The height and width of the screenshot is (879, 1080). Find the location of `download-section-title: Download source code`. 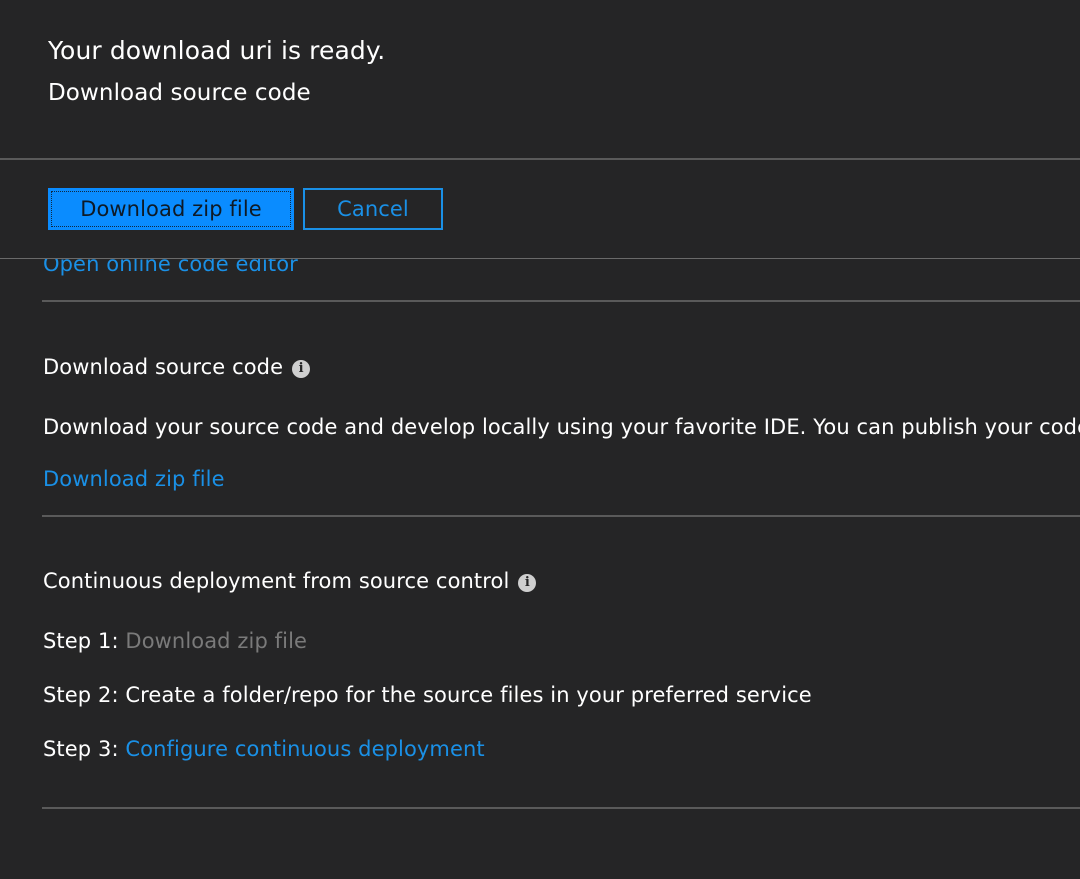

download-section-title: Download source code is located at coordinates (163, 367).